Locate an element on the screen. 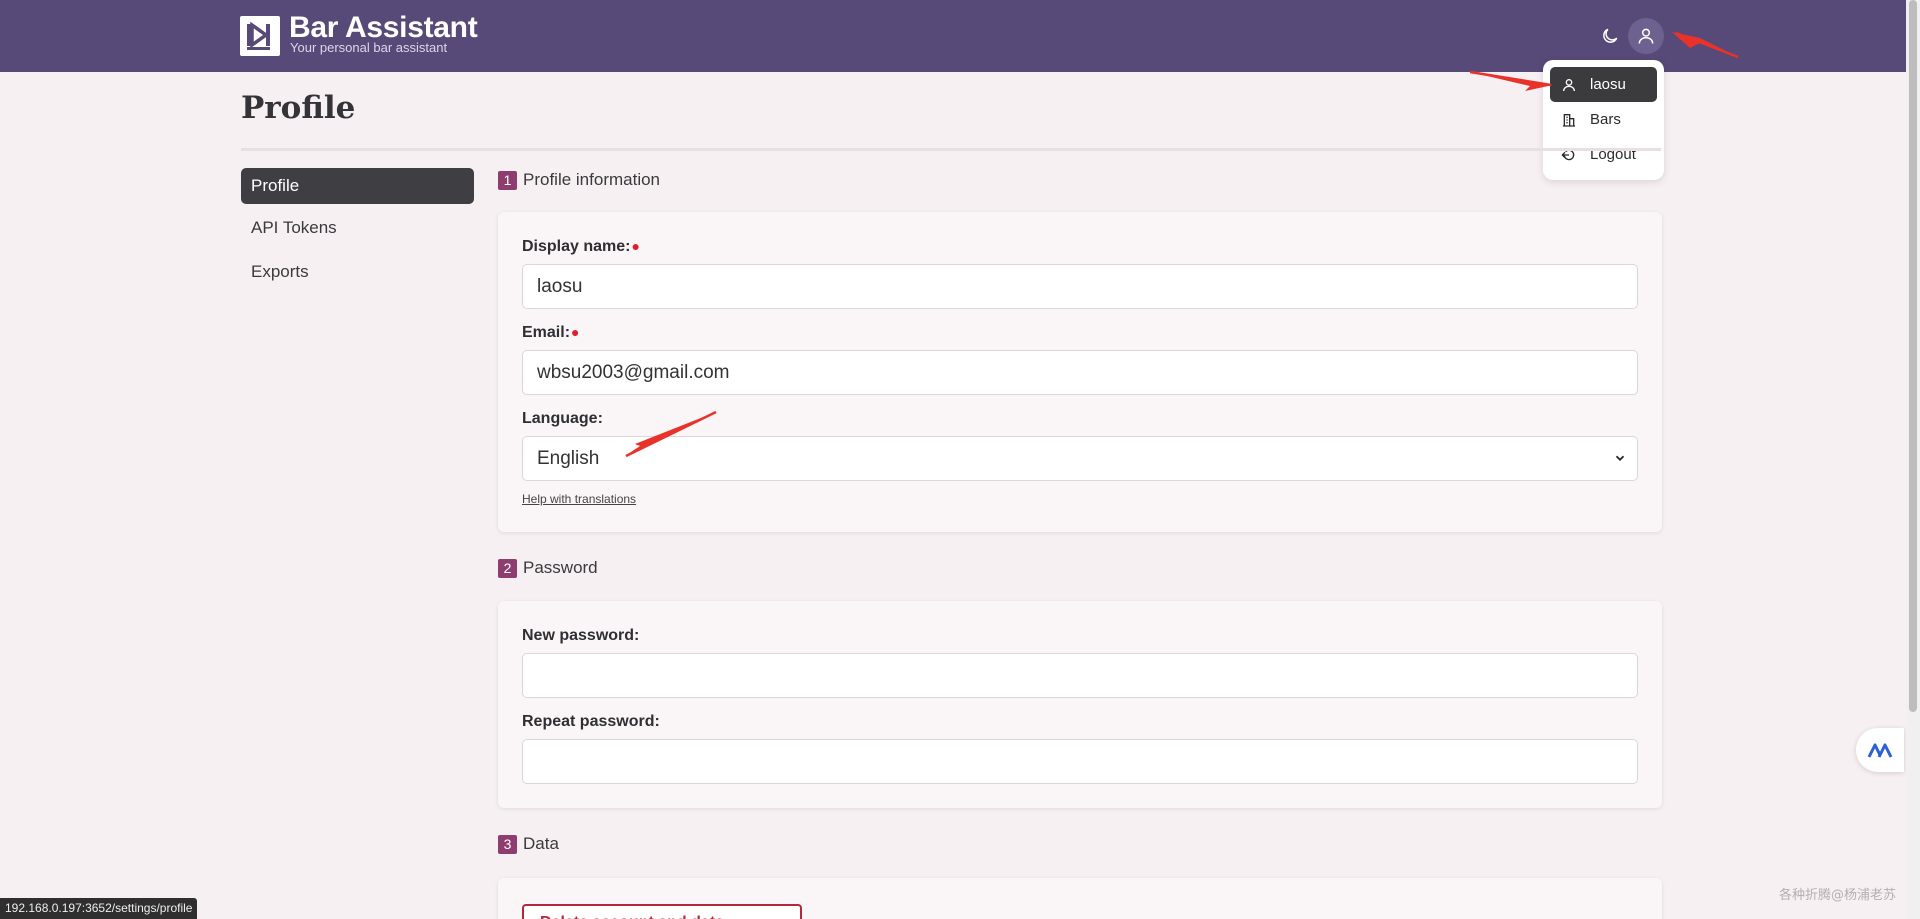 This screenshot has height=919, width=1920. sidenav-item-exports: Exports is located at coordinates (357, 272).